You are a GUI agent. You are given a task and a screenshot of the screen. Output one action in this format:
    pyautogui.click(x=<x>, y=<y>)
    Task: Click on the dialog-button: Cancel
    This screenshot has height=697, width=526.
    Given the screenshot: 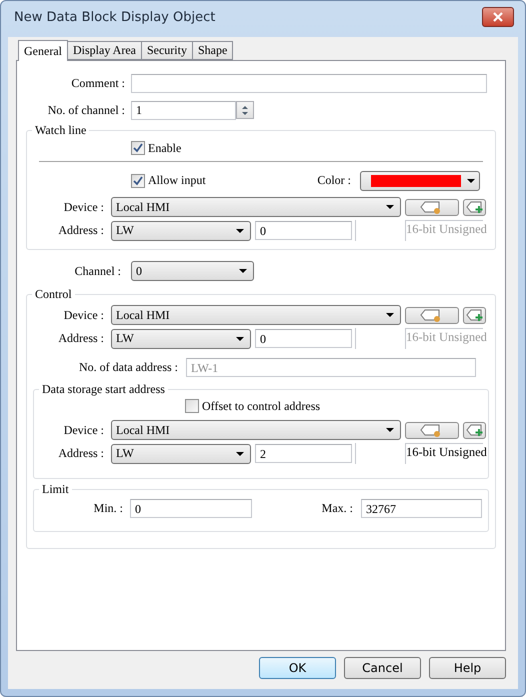 What is the action you would take?
    pyautogui.click(x=382, y=668)
    